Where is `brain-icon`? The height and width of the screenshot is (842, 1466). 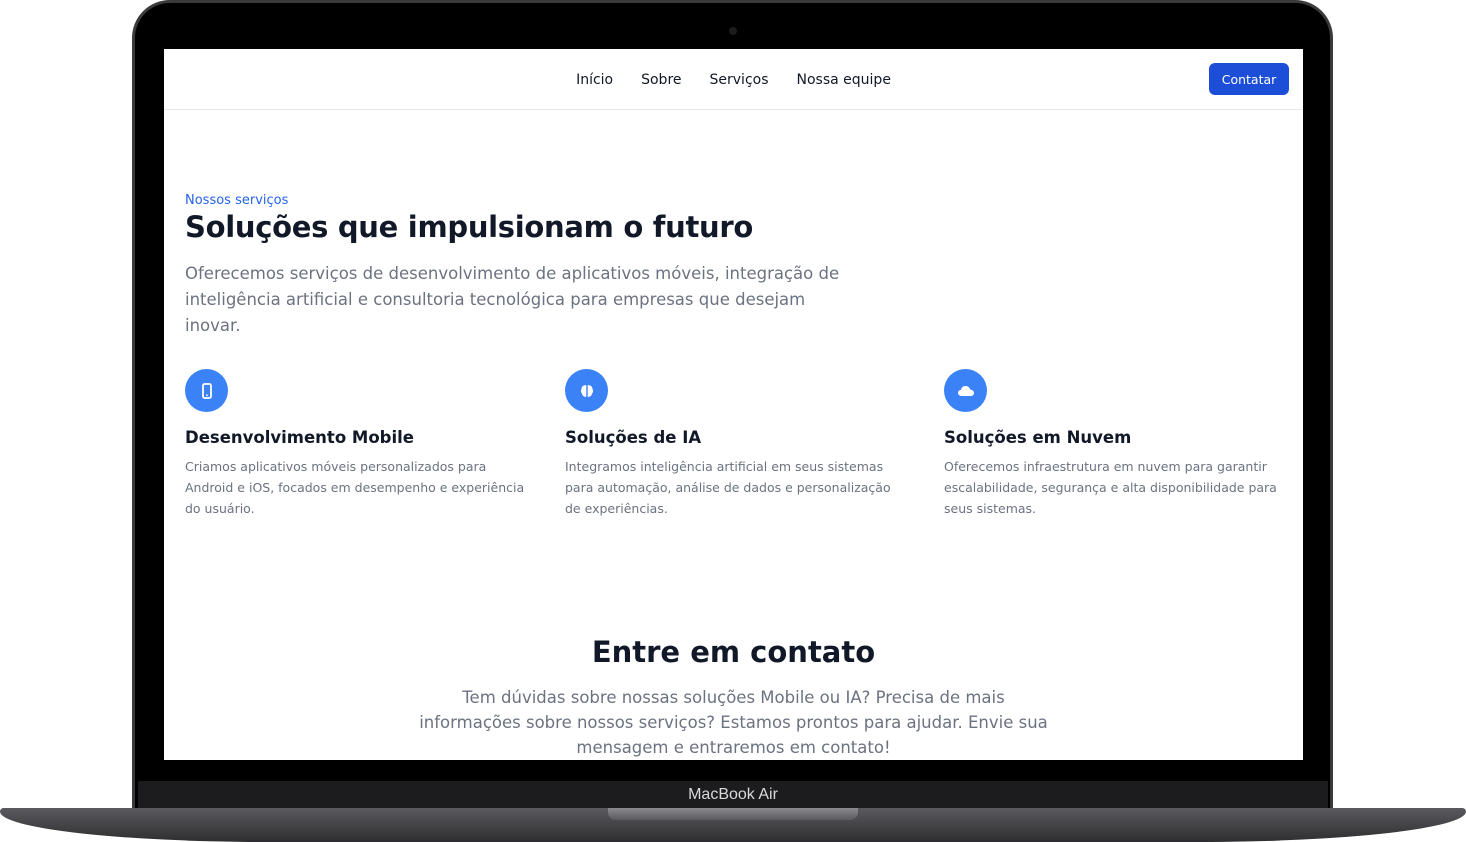
brain-icon is located at coordinates (586, 390).